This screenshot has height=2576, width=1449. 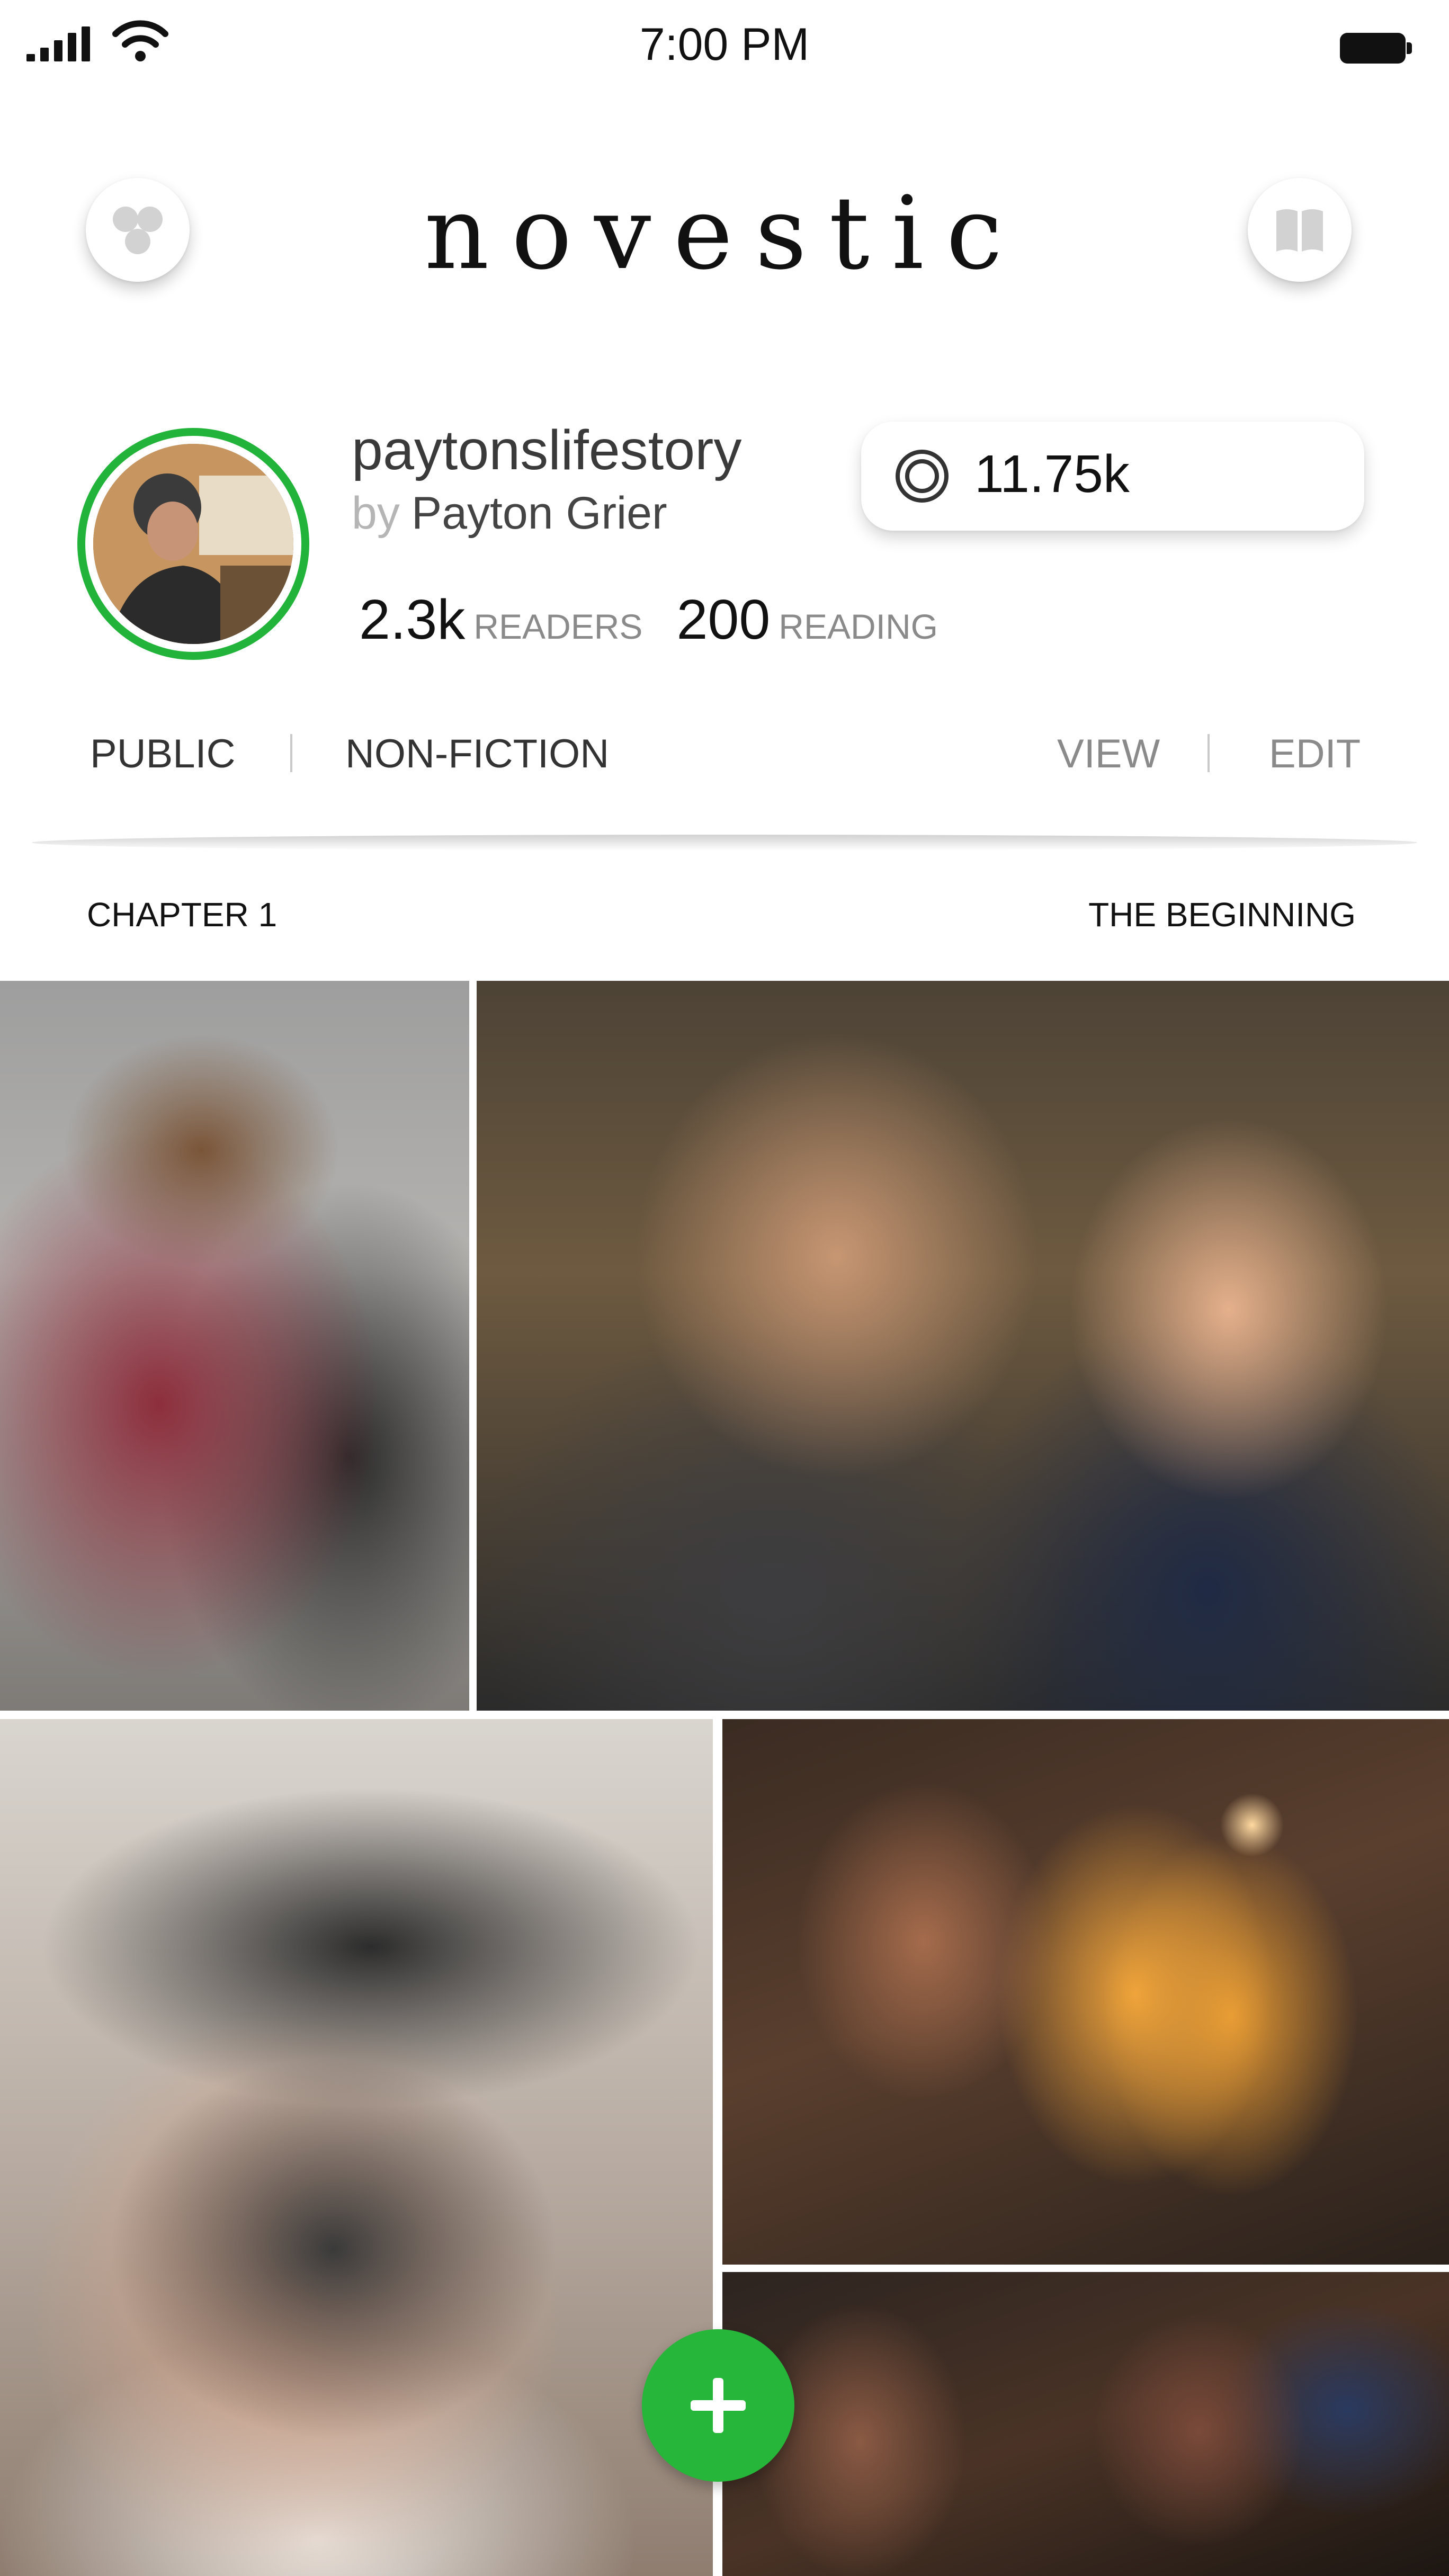 I want to click on readers-count: 2.3k, so click(x=412, y=619).